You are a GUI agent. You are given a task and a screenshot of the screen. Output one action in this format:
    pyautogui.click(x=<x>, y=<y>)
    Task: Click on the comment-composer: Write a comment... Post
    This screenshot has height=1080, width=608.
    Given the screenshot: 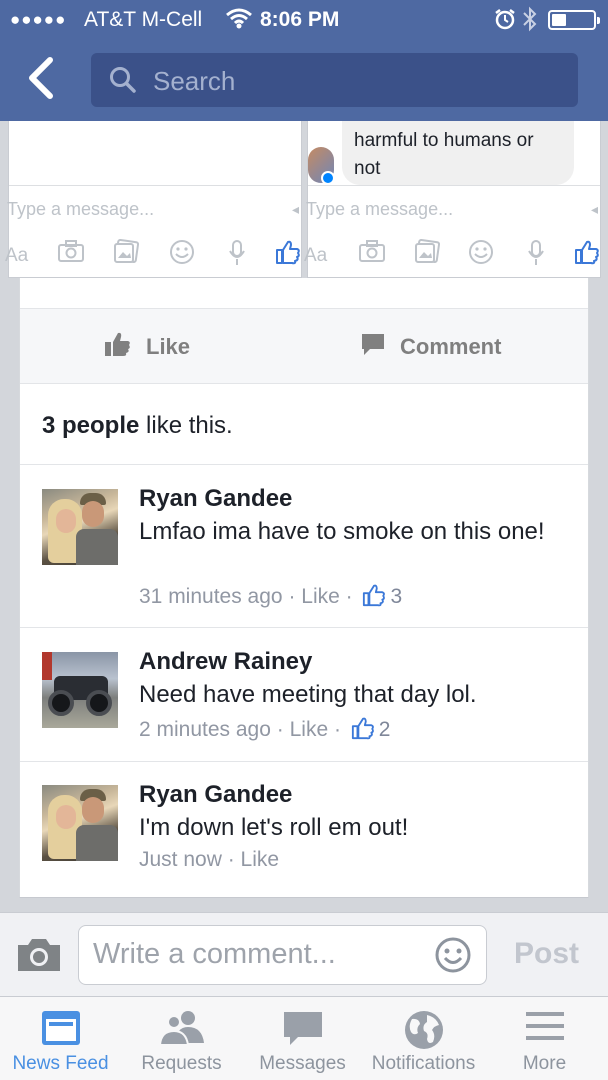 What is the action you would take?
    pyautogui.click(x=304, y=954)
    